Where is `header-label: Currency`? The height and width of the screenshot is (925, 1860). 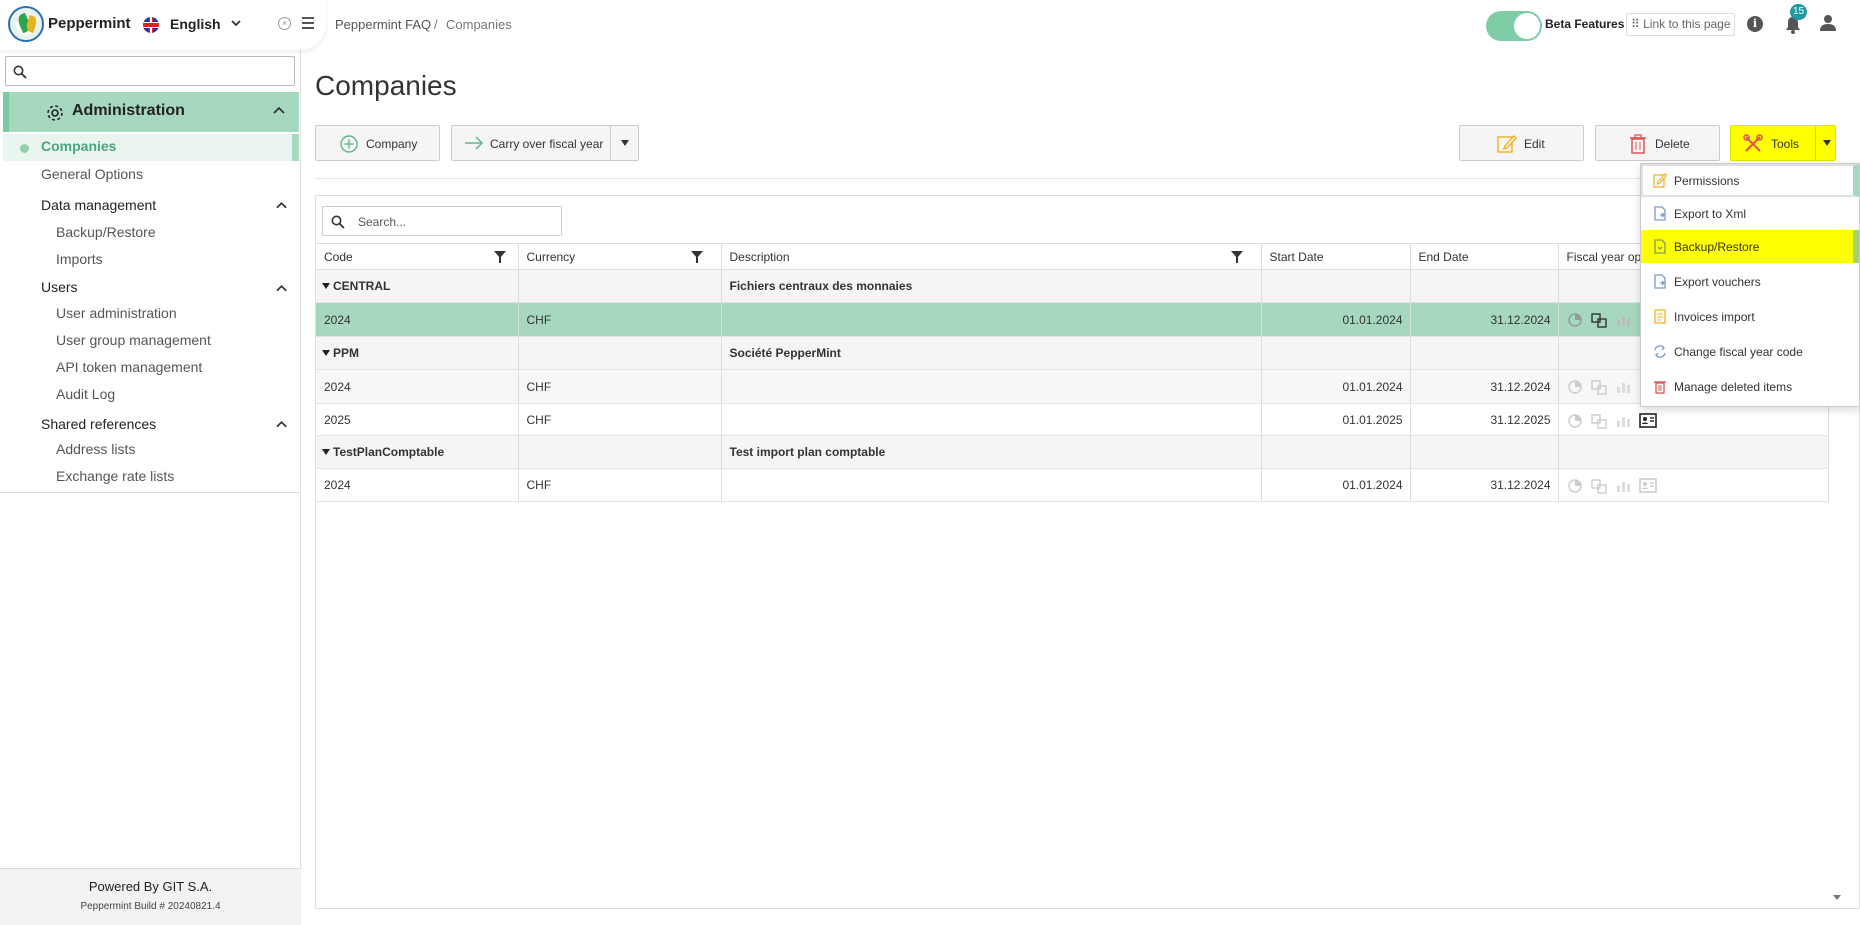 header-label: Currency is located at coordinates (551, 256).